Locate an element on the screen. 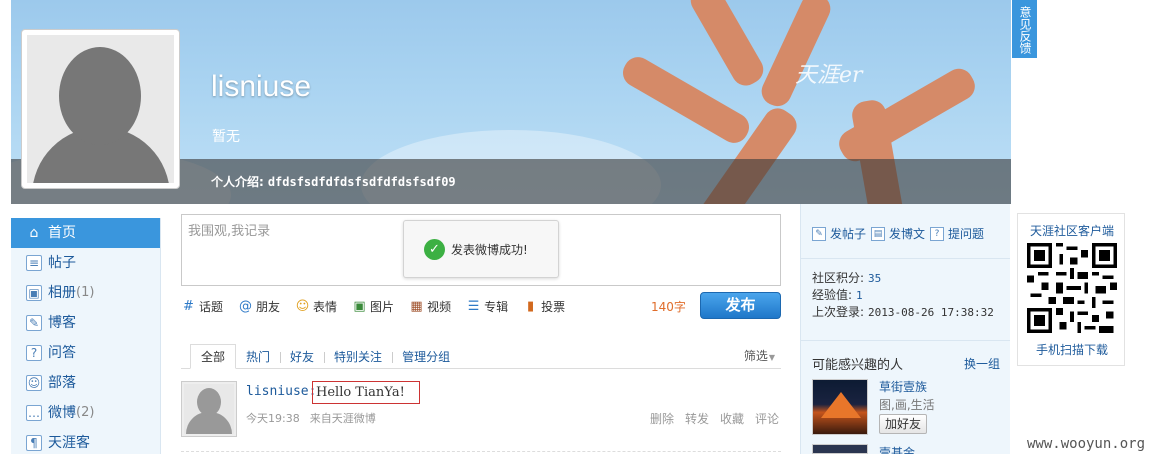  swap-group-link: 换一组 is located at coordinates (982, 363).